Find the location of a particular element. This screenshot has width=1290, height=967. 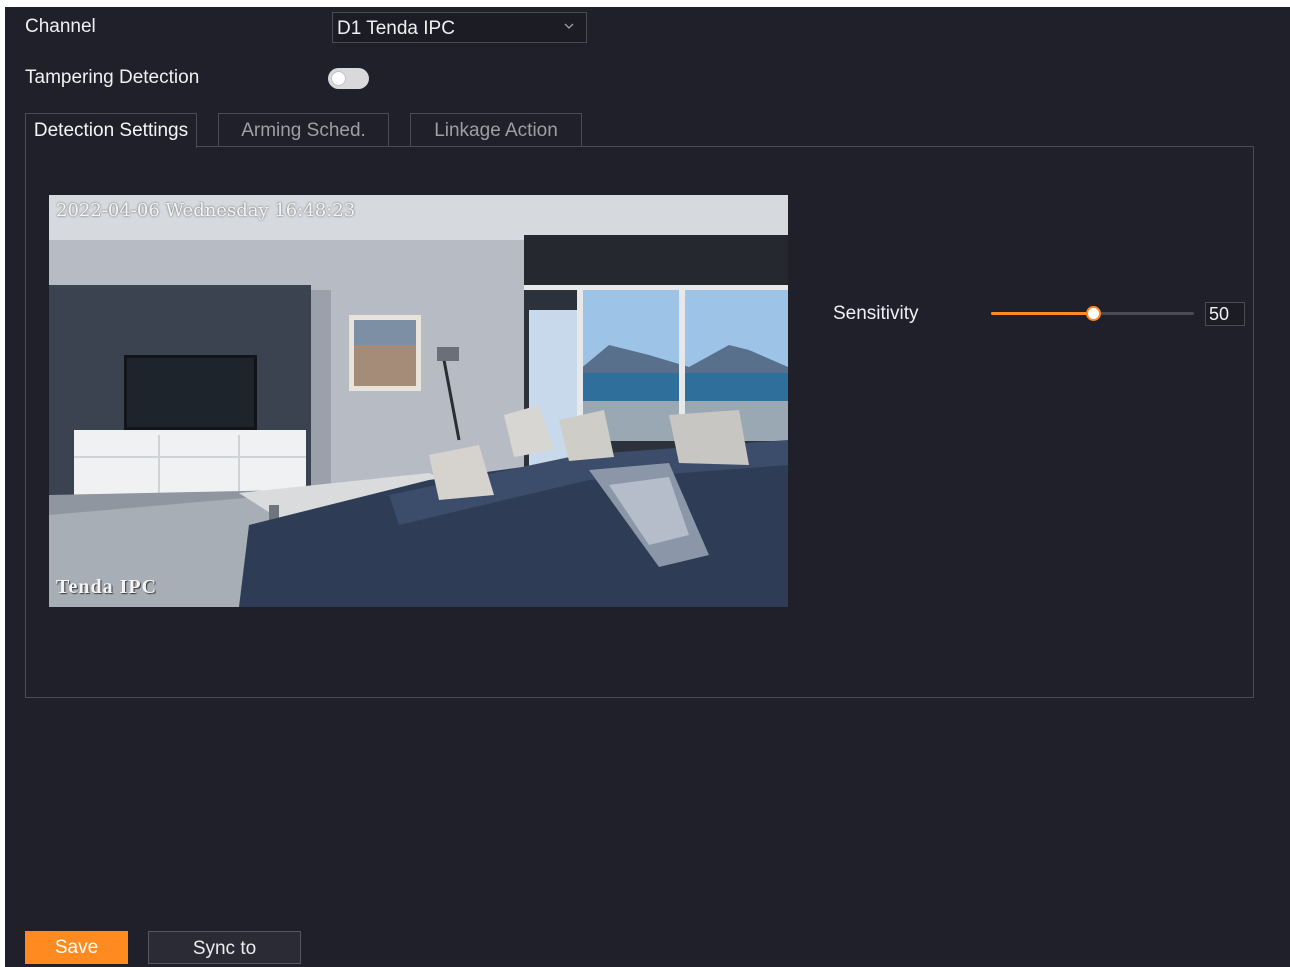

save-button: Save is located at coordinates (76, 947).